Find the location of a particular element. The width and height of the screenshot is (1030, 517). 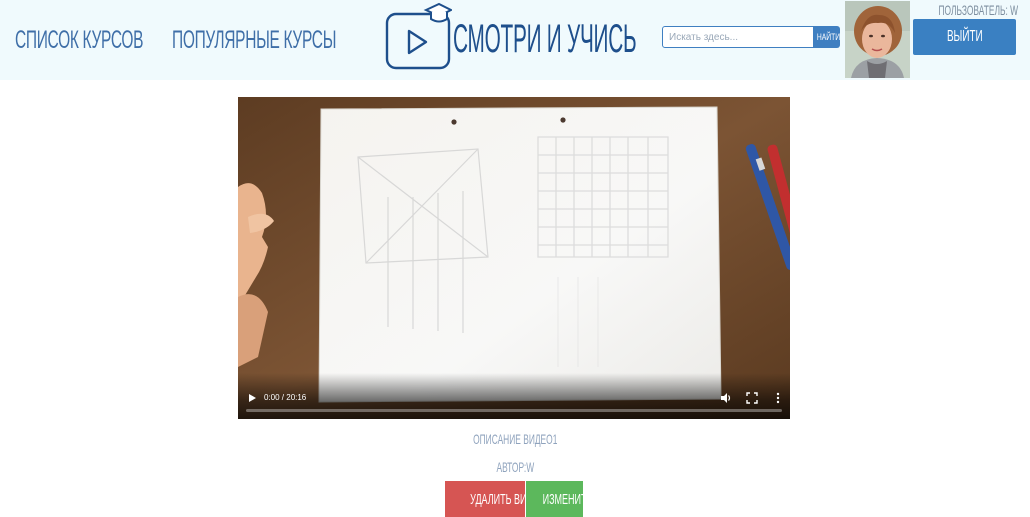

search-button: Найти is located at coordinates (826, 37).